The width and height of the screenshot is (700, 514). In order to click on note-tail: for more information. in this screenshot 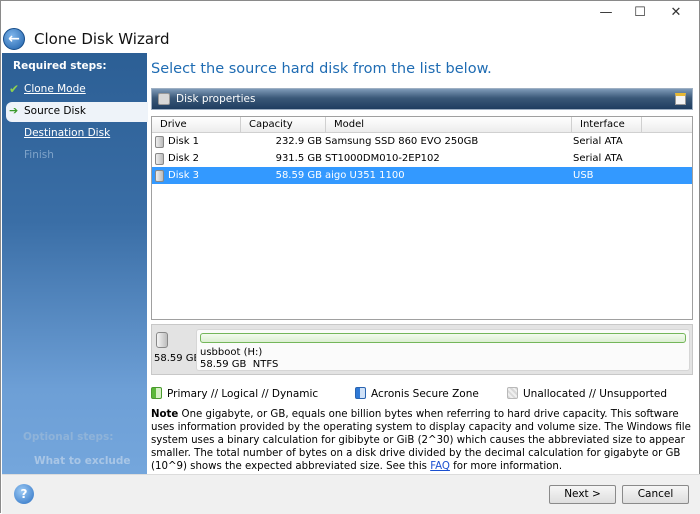, I will do `click(506, 466)`.